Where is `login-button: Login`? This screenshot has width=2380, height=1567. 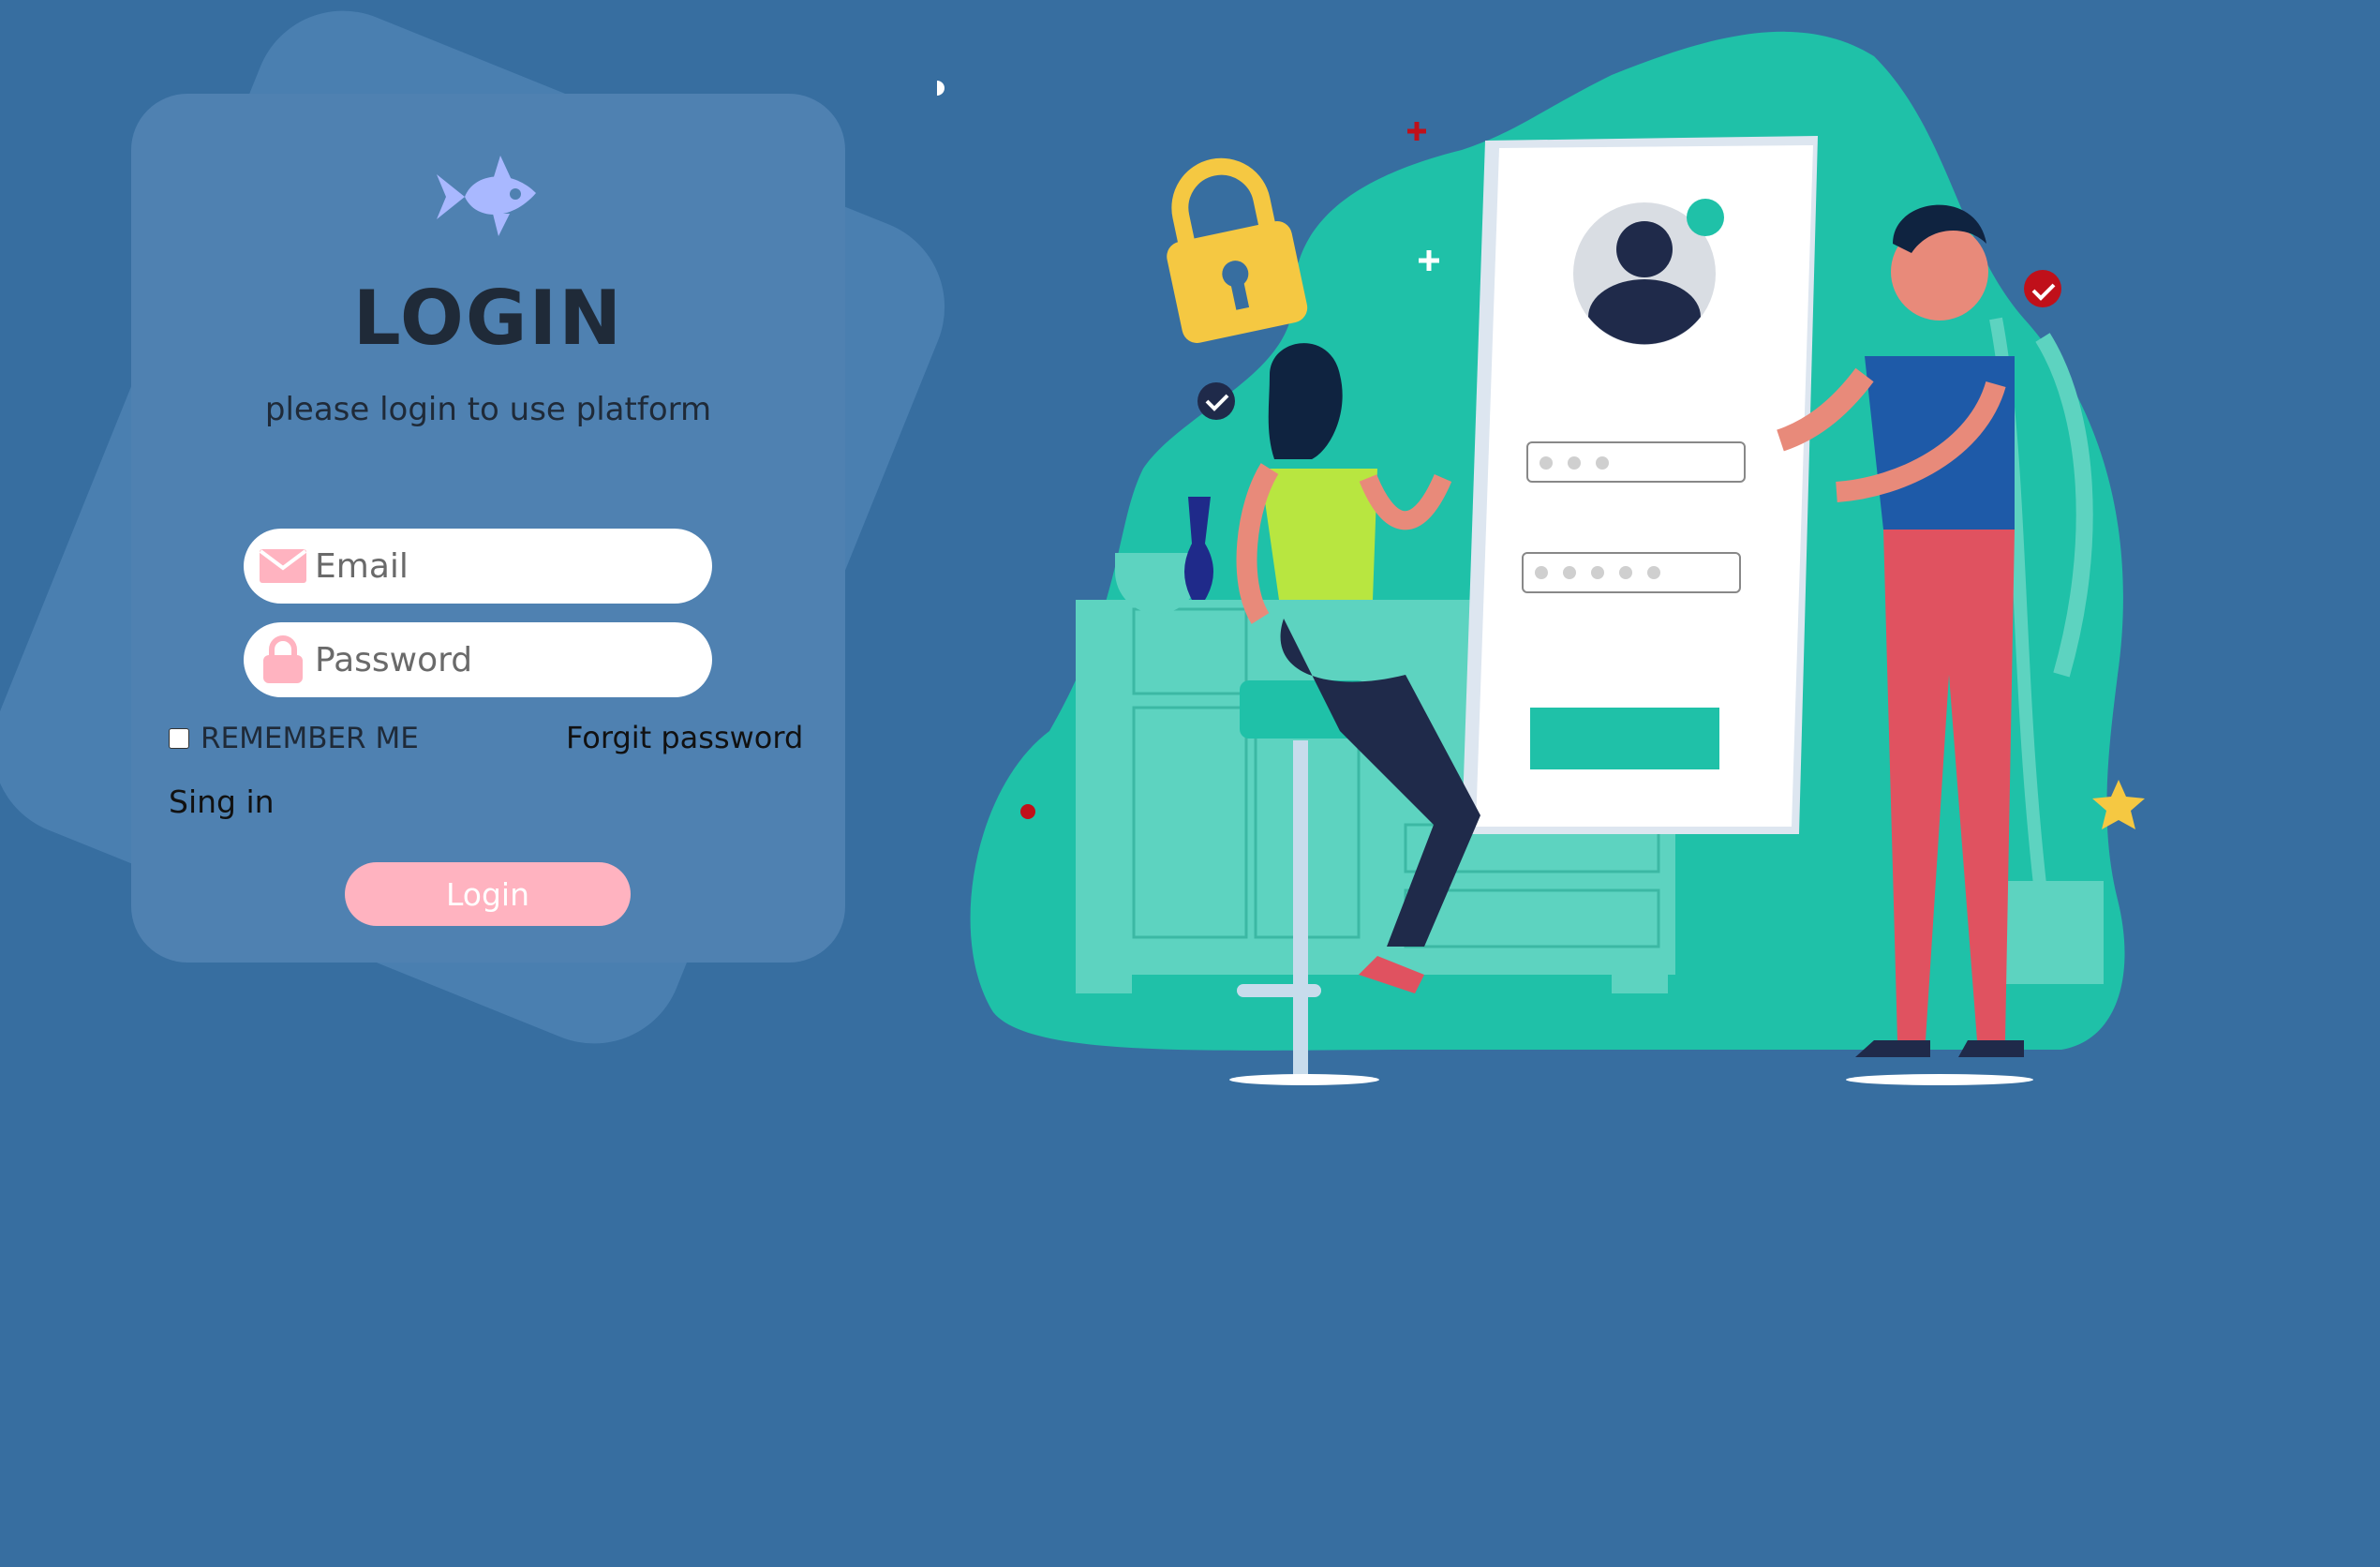 login-button: Login is located at coordinates (488, 894).